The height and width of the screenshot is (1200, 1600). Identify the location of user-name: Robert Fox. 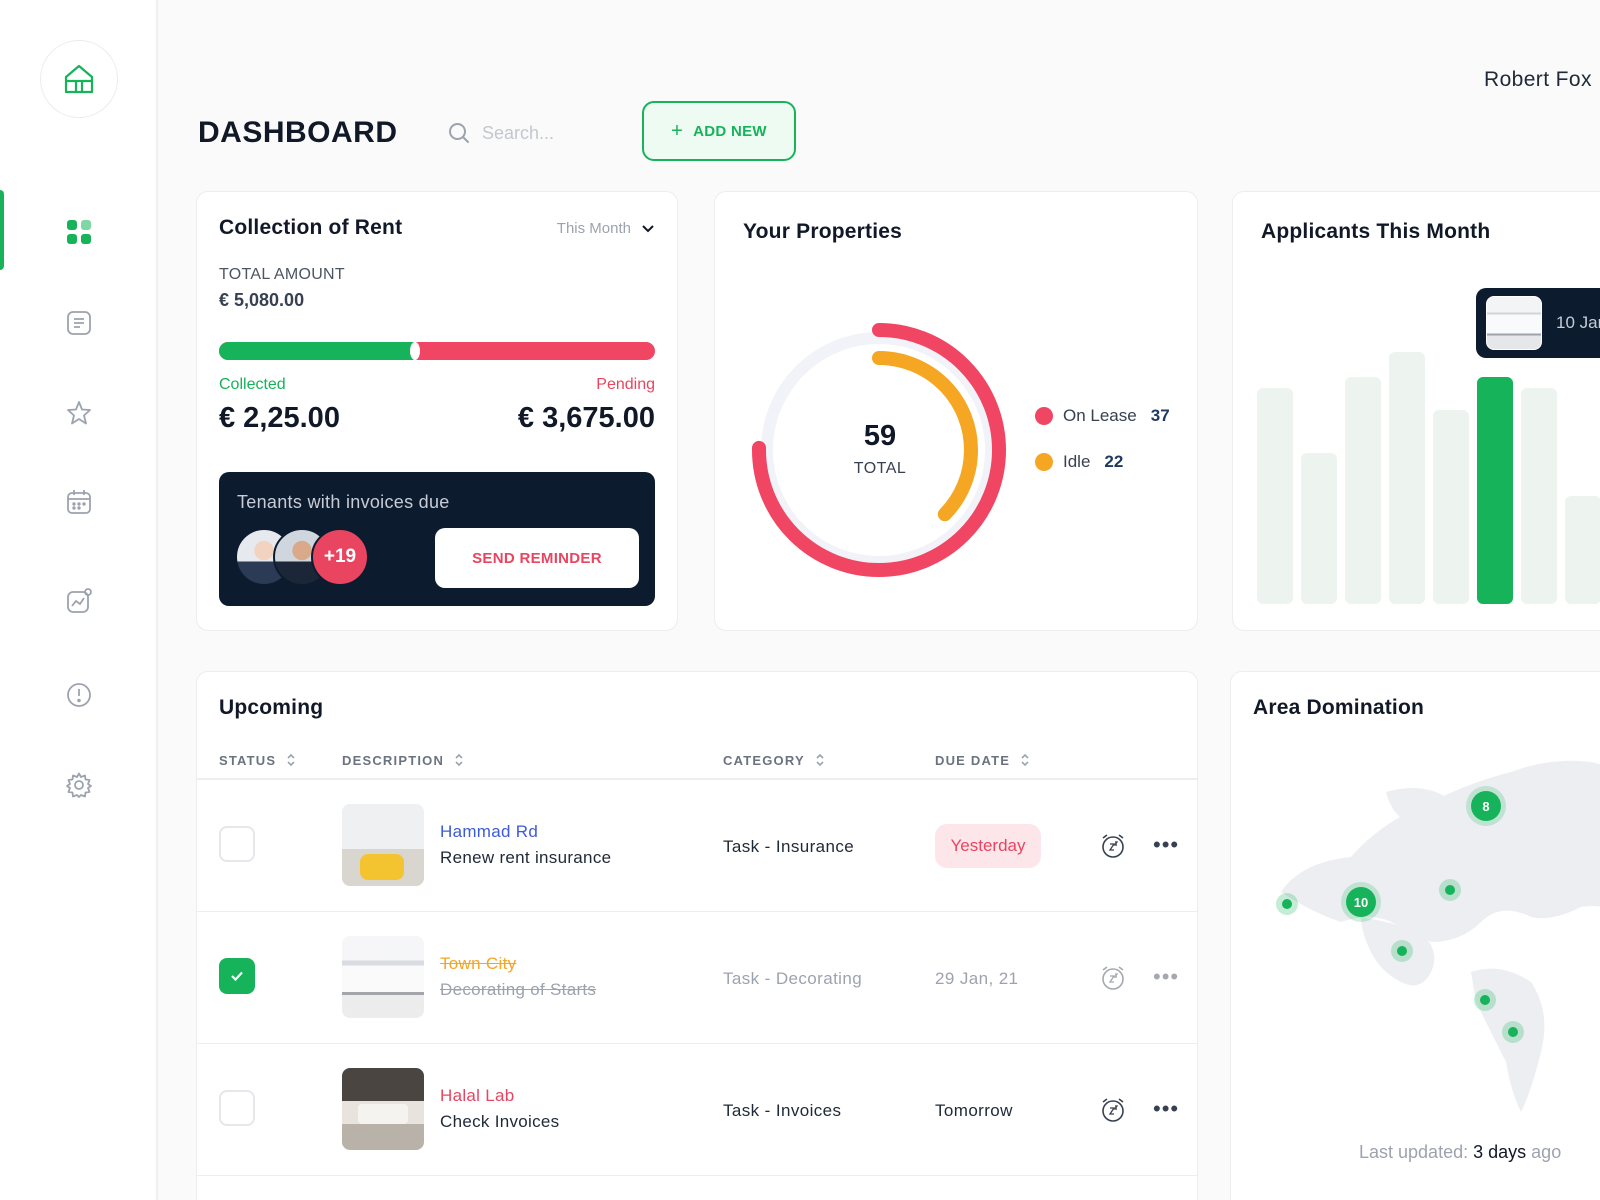
(1538, 80).